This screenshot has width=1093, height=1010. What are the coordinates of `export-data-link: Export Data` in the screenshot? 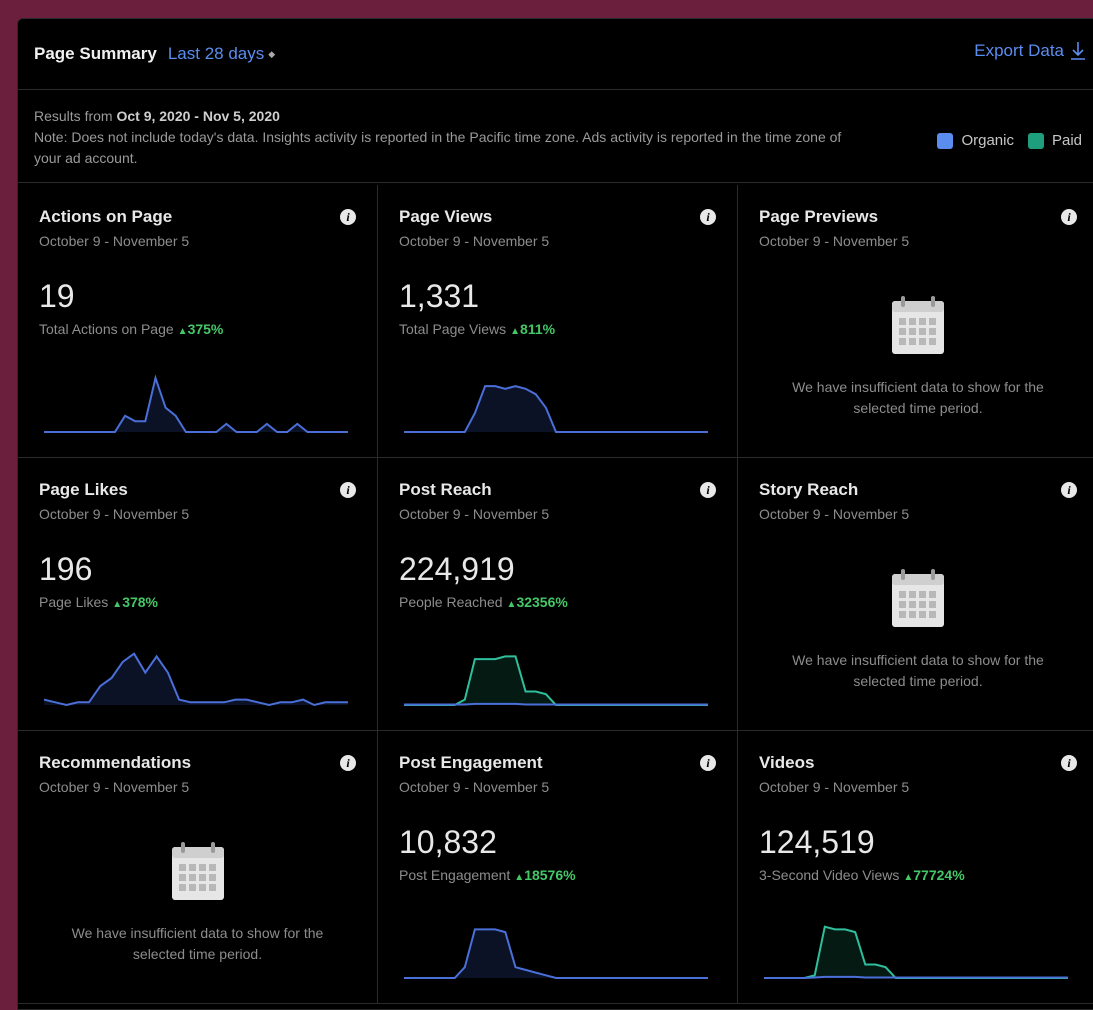 It's located at (1030, 51).